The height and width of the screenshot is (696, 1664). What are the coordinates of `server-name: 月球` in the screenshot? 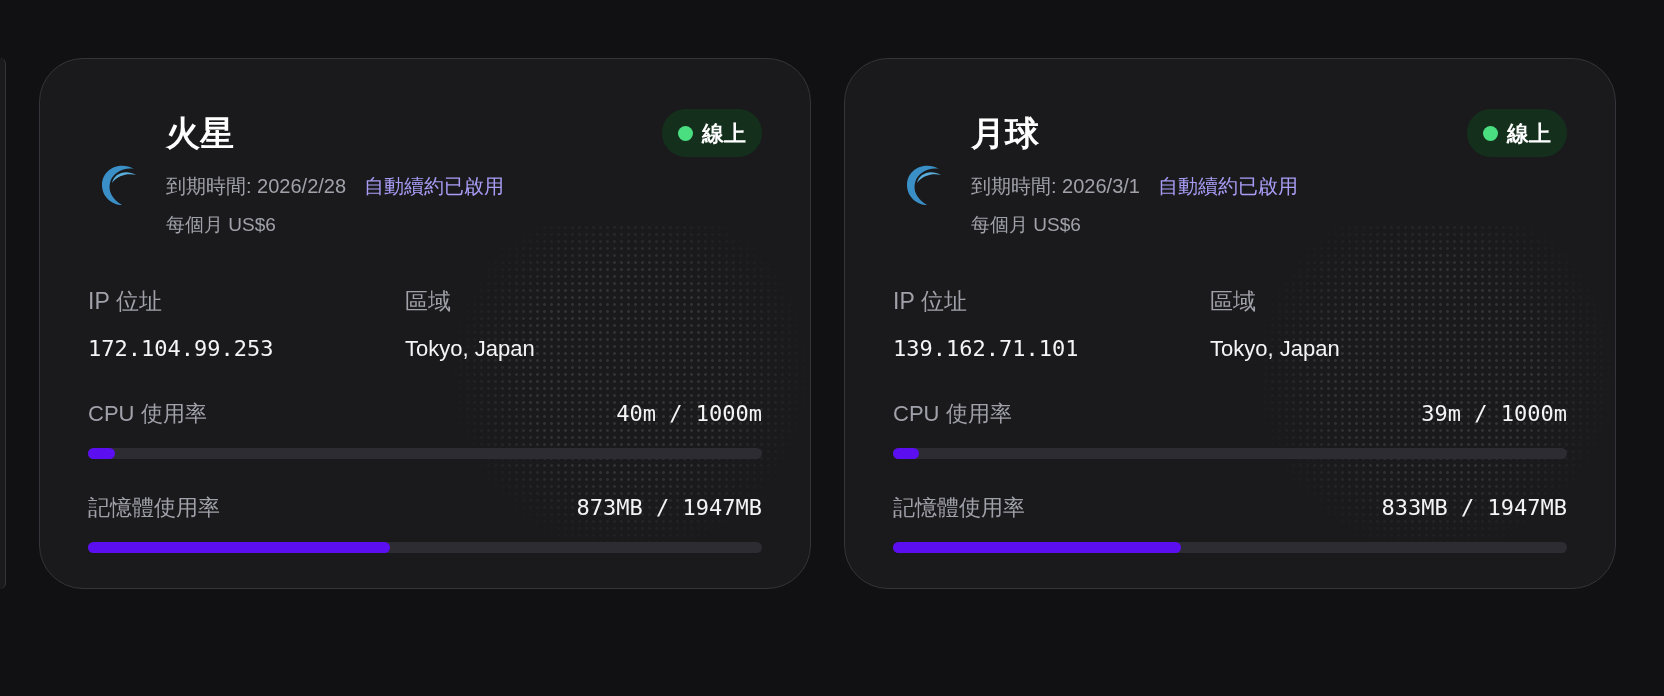 It's located at (1005, 133).